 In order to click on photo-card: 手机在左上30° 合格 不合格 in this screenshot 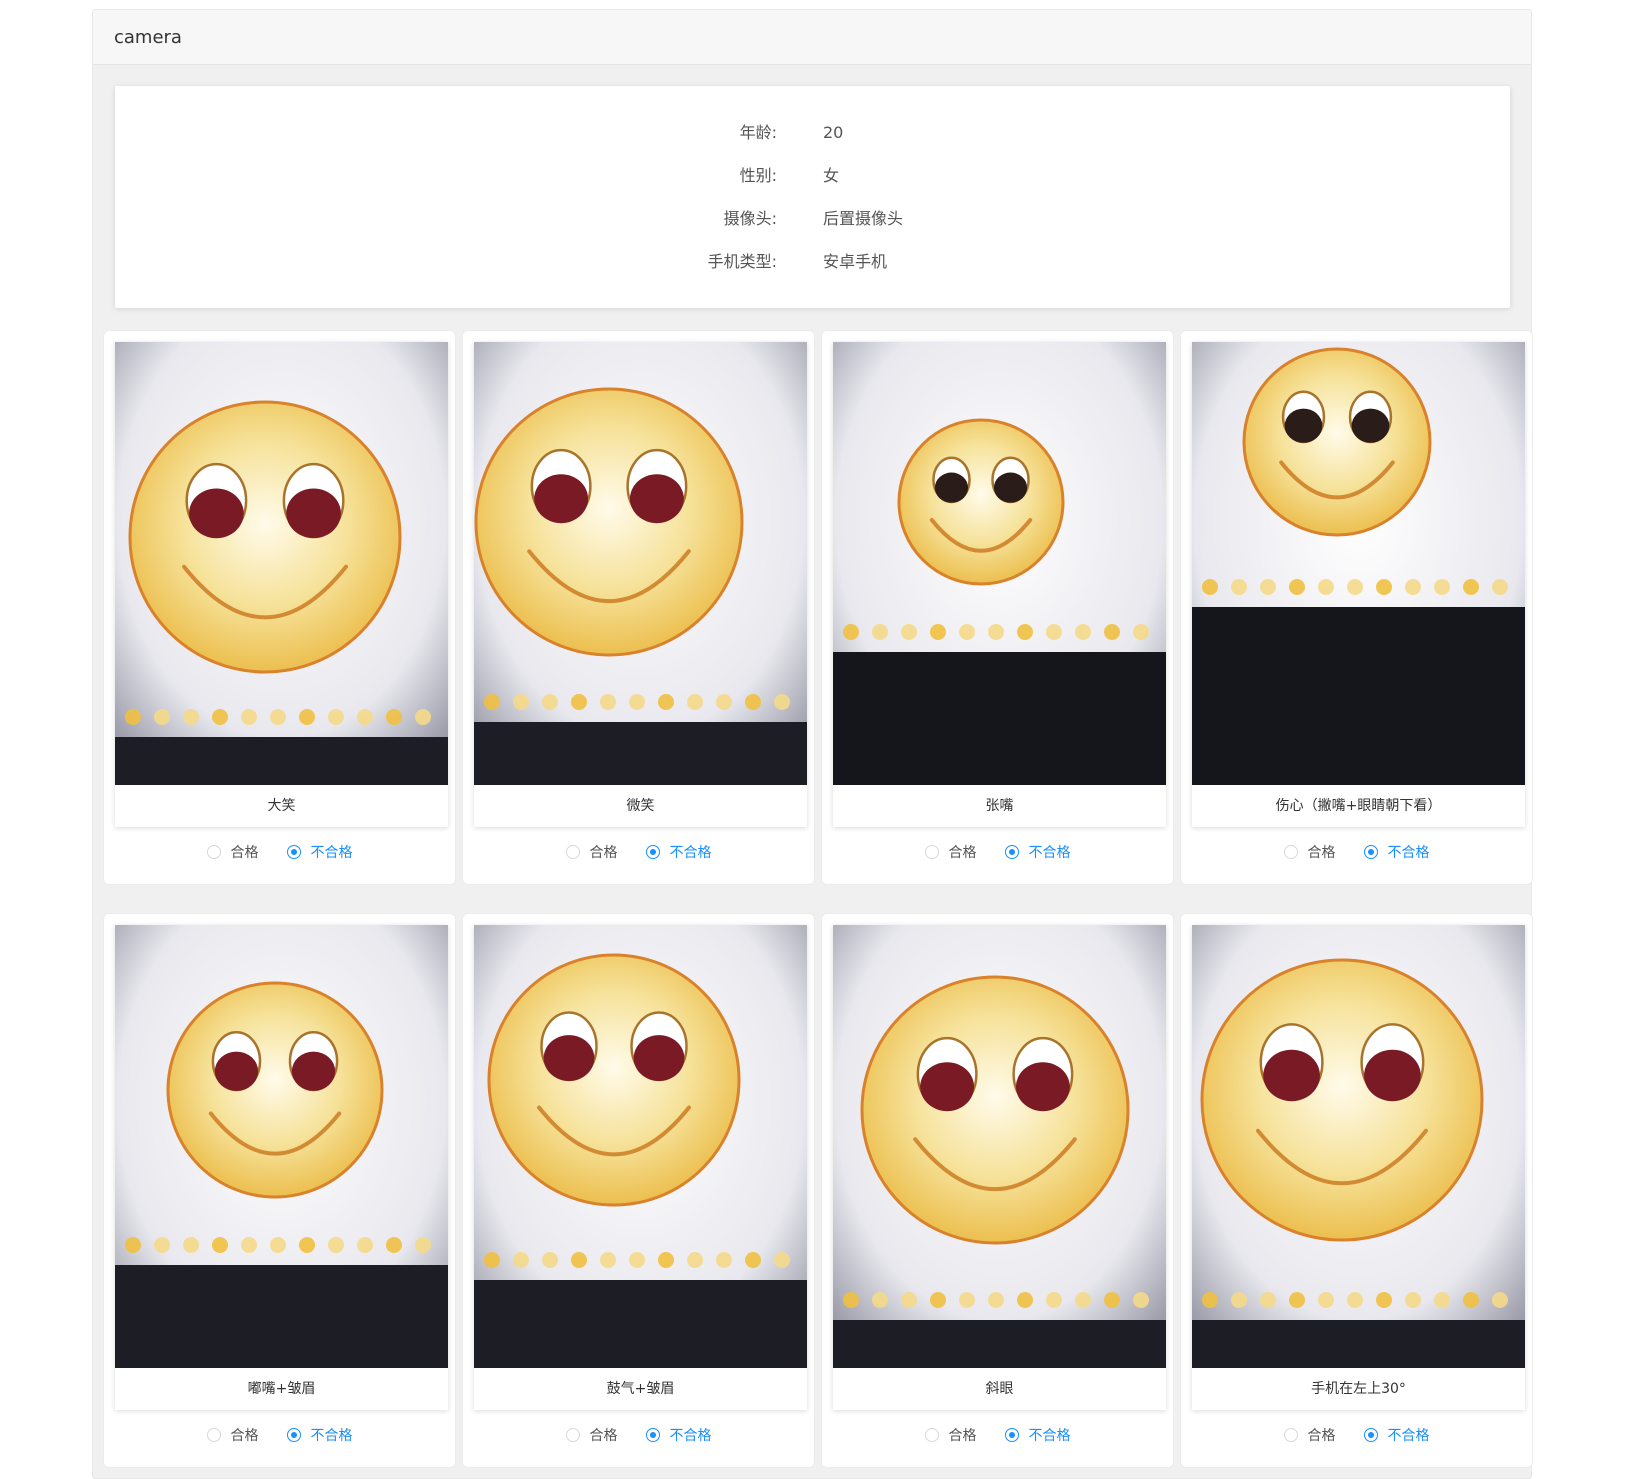, I will do `click(1356, 1190)`.